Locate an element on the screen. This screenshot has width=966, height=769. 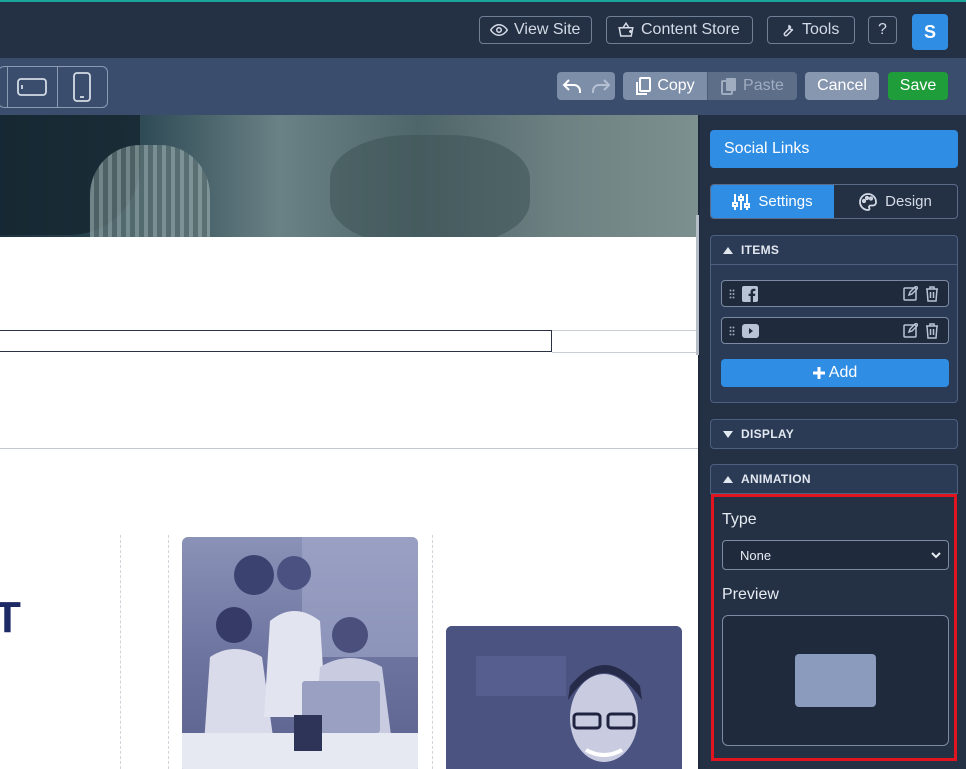
redo-button is located at coordinates (600, 86).